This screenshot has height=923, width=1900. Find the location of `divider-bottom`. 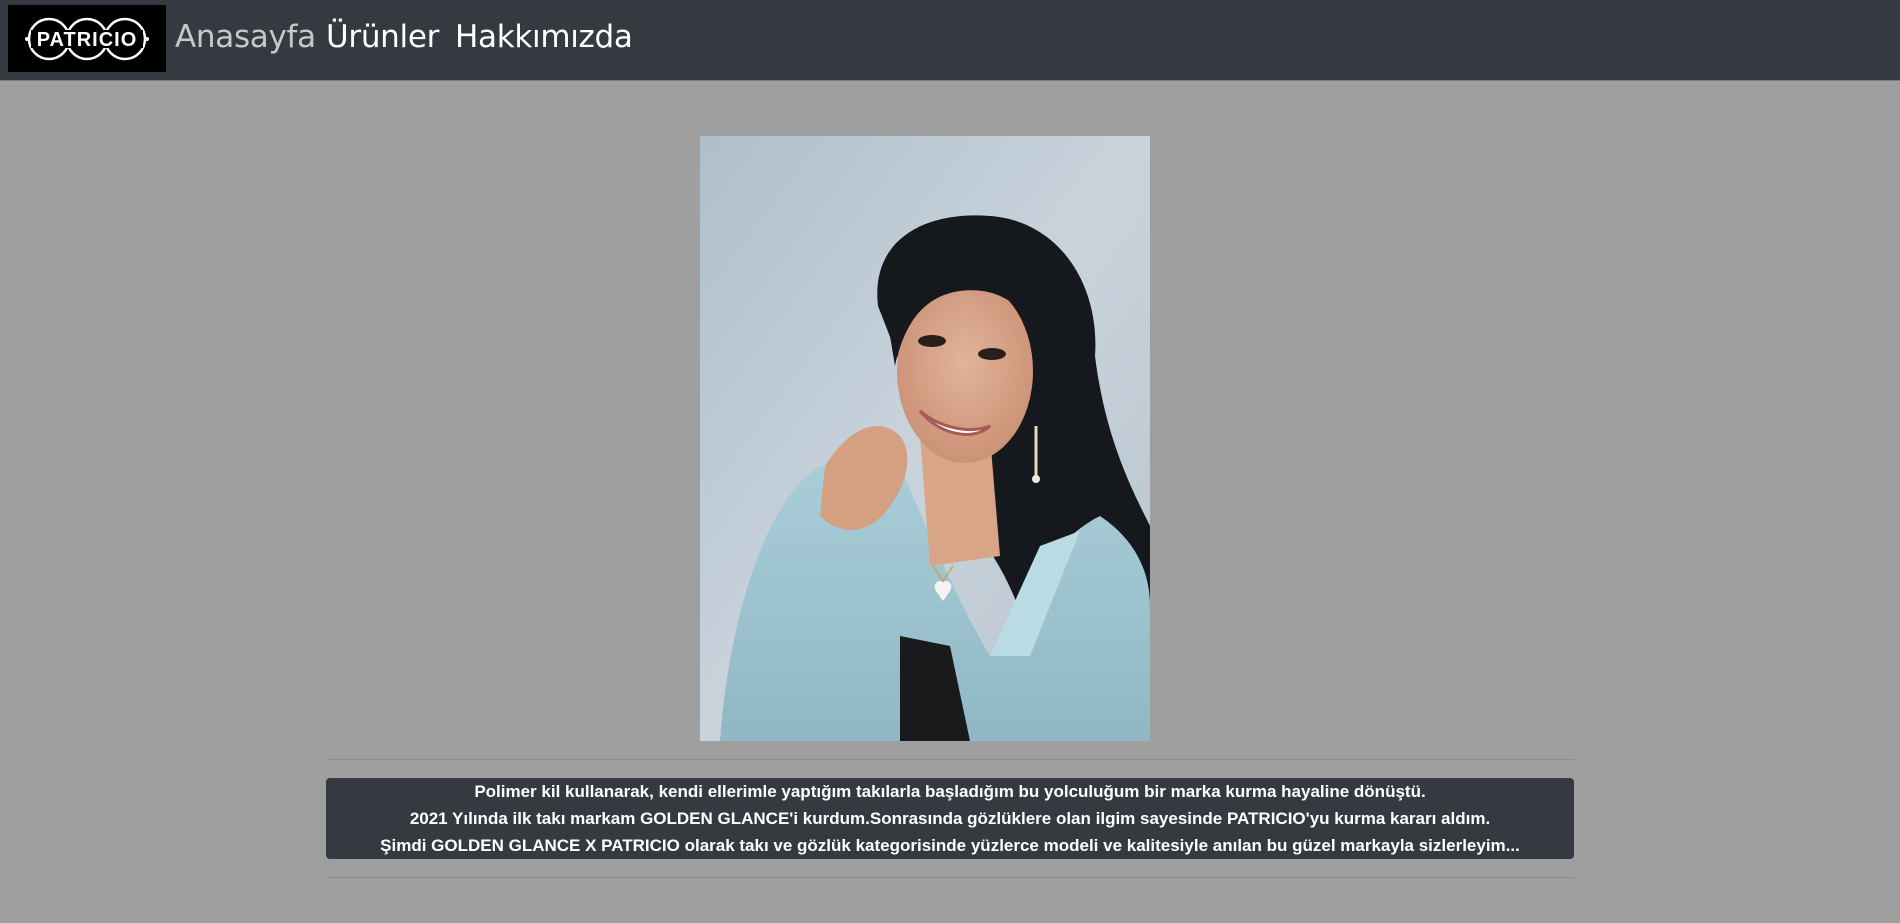

divider-bottom is located at coordinates (950, 877).